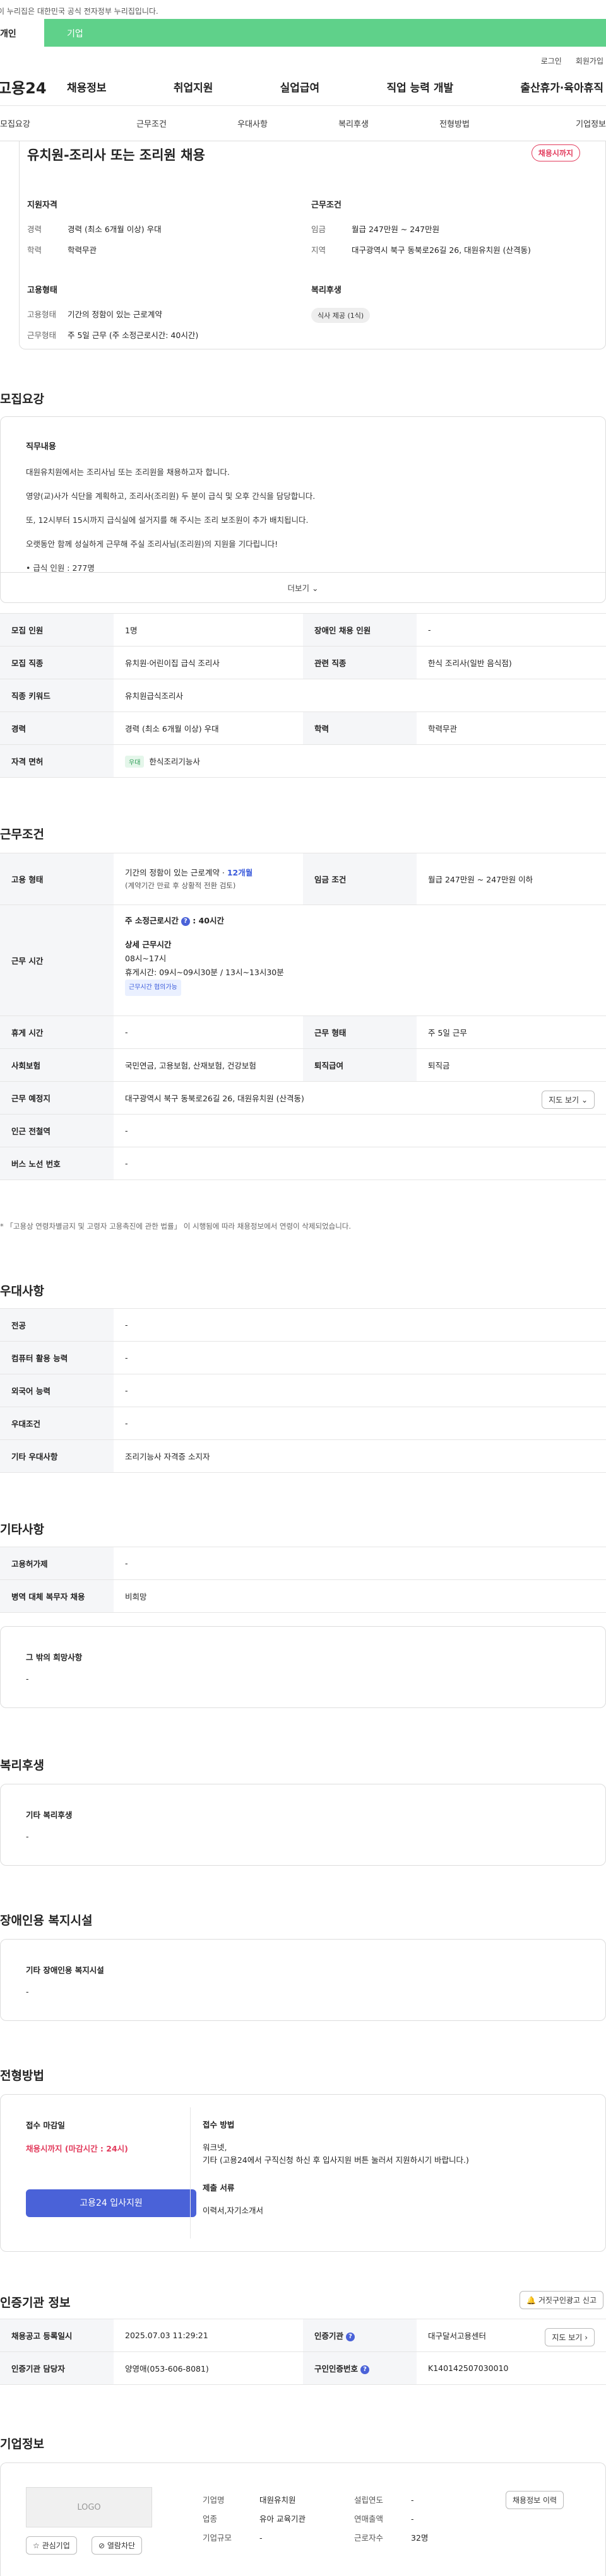 Image resolution: width=606 pixels, height=2576 pixels. Describe the element at coordinates (586, 2337) in the screenshot. I see `chevron-right-icon: ›` at that location.